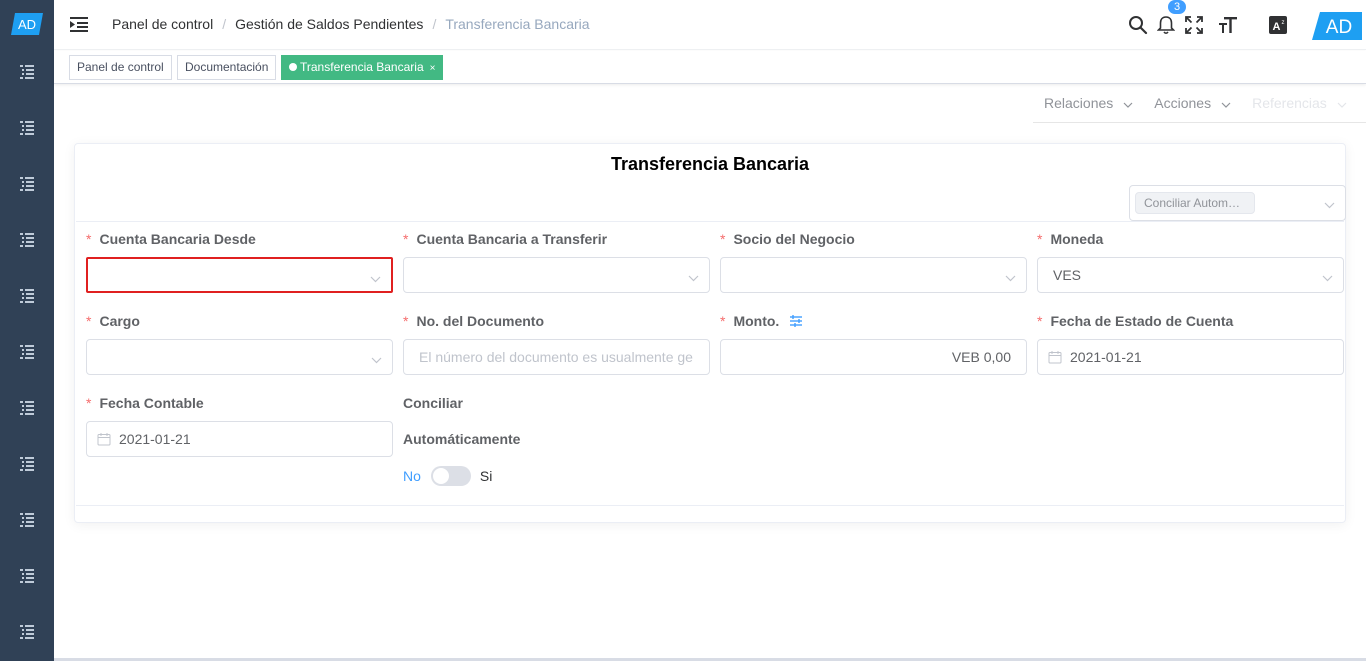  Describe the element at coordinates (556, 275) in the screenshot. I see `bank-to-select` at that location.